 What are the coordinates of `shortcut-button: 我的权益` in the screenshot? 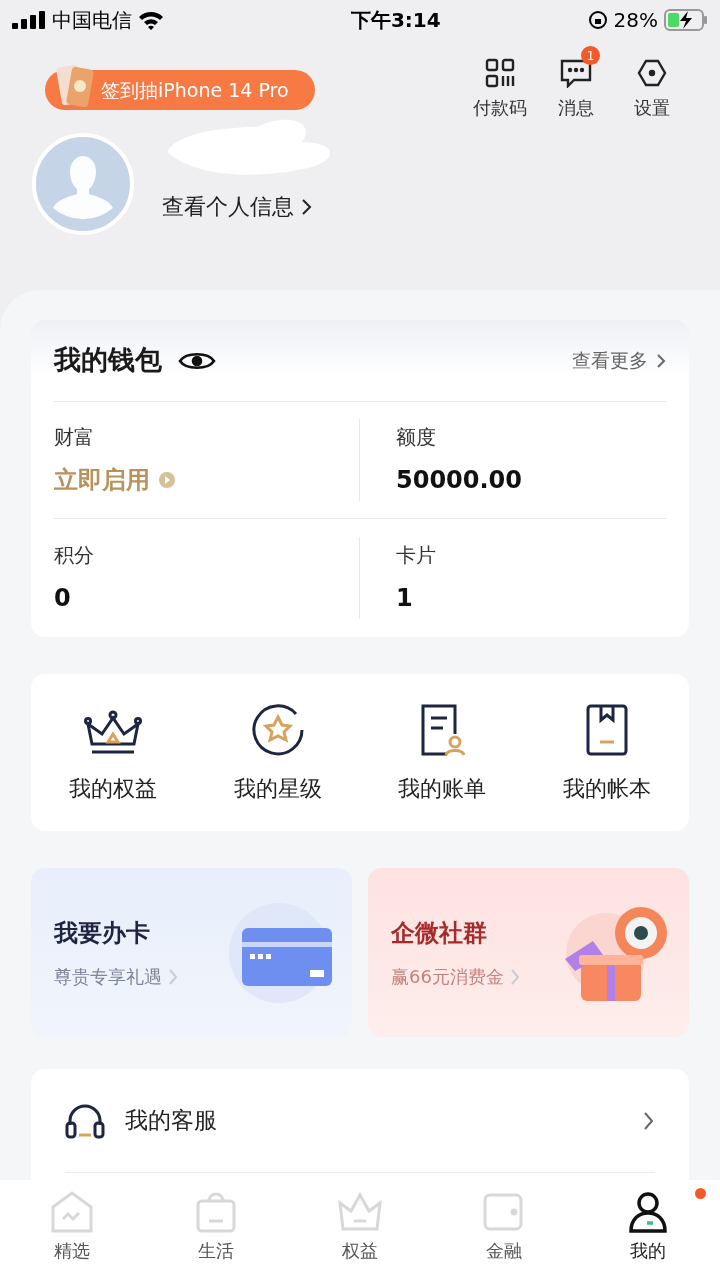 It's located at (113, 752).